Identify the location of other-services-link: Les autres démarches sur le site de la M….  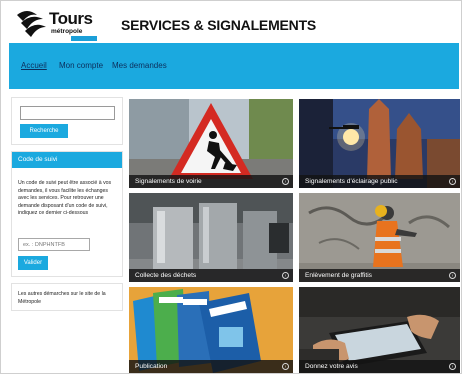
(67, 298).